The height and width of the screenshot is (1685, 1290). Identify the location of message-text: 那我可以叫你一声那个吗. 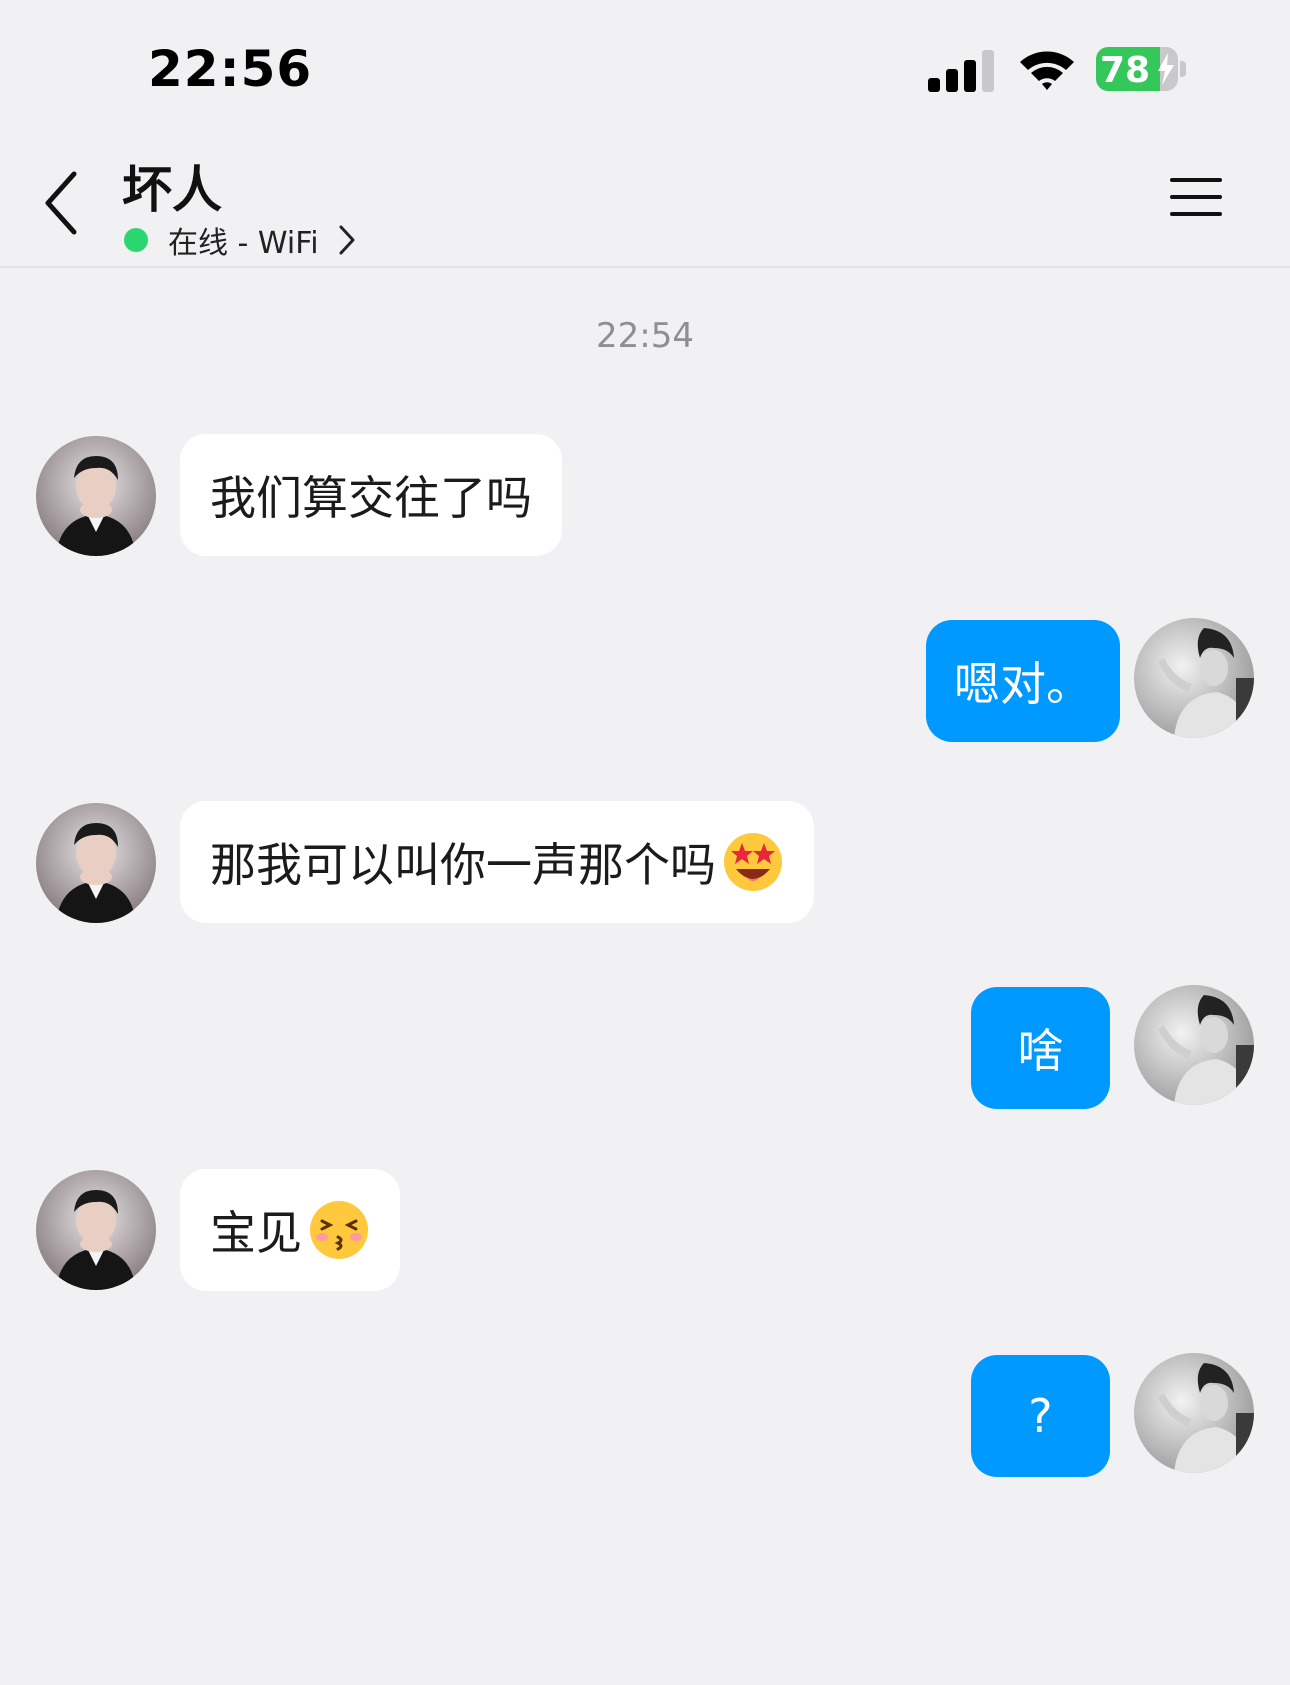
(463, 865).